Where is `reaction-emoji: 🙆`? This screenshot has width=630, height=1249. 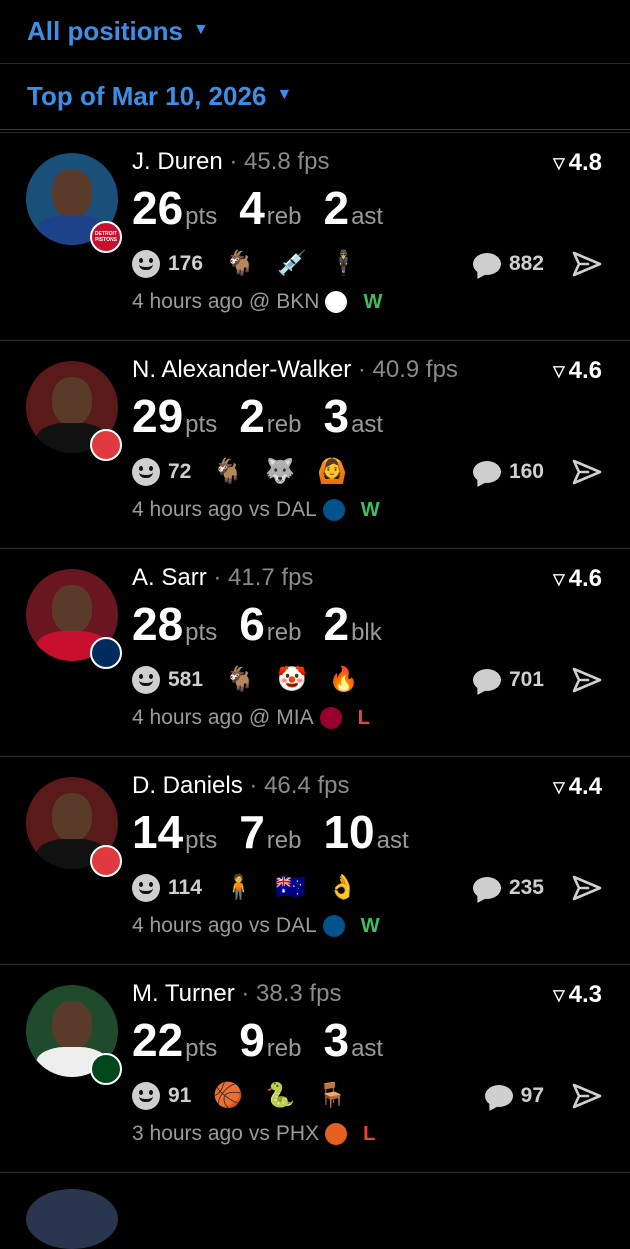 reaction-emoji: 🙆 is located at coordinates (332, 472).